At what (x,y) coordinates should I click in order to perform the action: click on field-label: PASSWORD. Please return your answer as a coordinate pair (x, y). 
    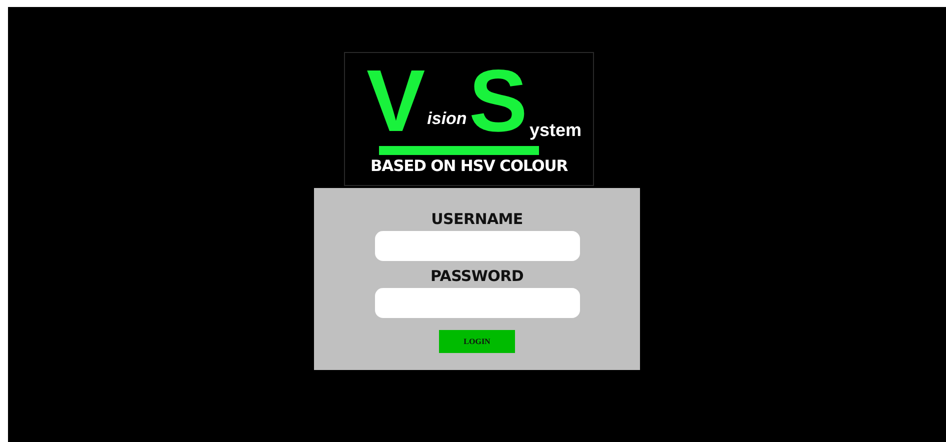
    Looking at the image, I should click on (477, 276).